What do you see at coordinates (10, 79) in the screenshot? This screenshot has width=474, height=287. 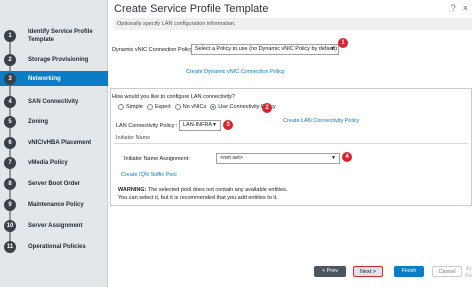 I see `step-number: 3` at bounding box center [10, 79].